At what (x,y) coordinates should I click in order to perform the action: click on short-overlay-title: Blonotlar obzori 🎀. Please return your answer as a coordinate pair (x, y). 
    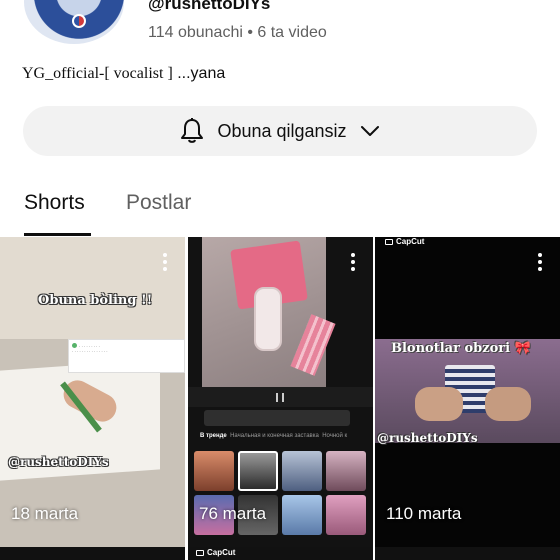
    Looking at the image, I should click on (461, 348).